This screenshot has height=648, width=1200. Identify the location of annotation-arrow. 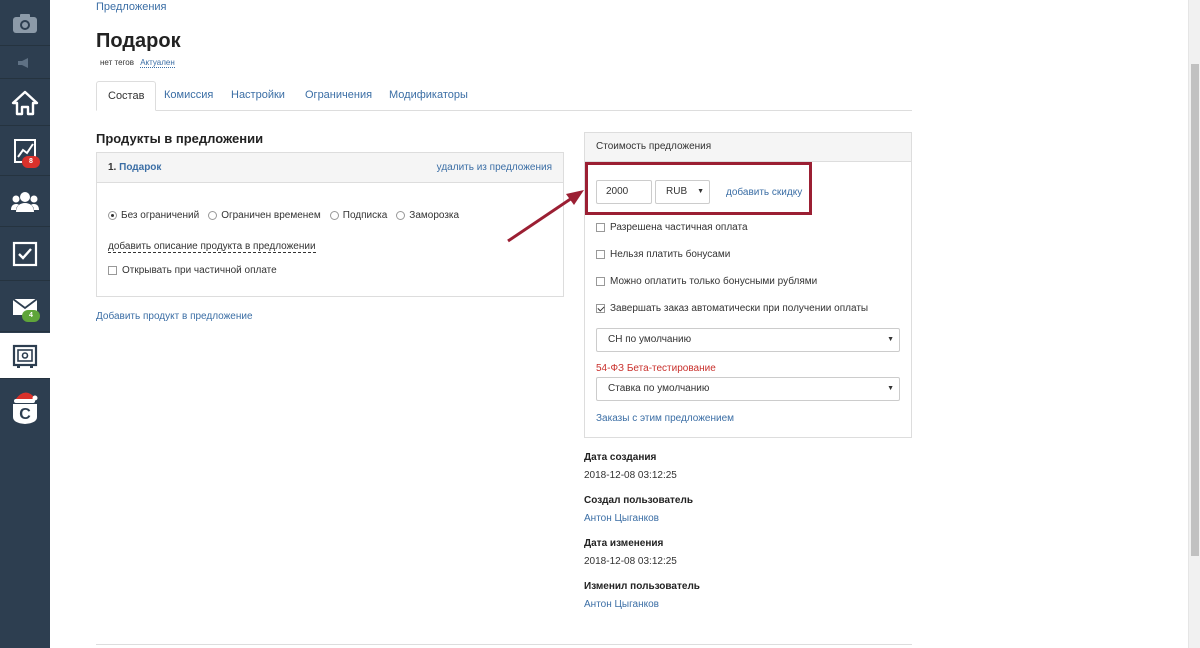
(545, 216).